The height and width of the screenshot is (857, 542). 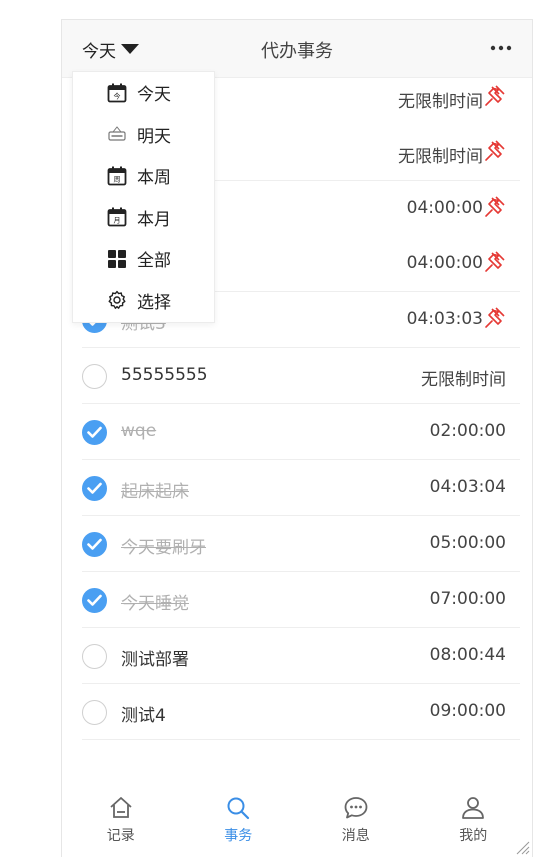 I want to click on dropdown-item-month: 月 本月, so click(x=143, y=218).